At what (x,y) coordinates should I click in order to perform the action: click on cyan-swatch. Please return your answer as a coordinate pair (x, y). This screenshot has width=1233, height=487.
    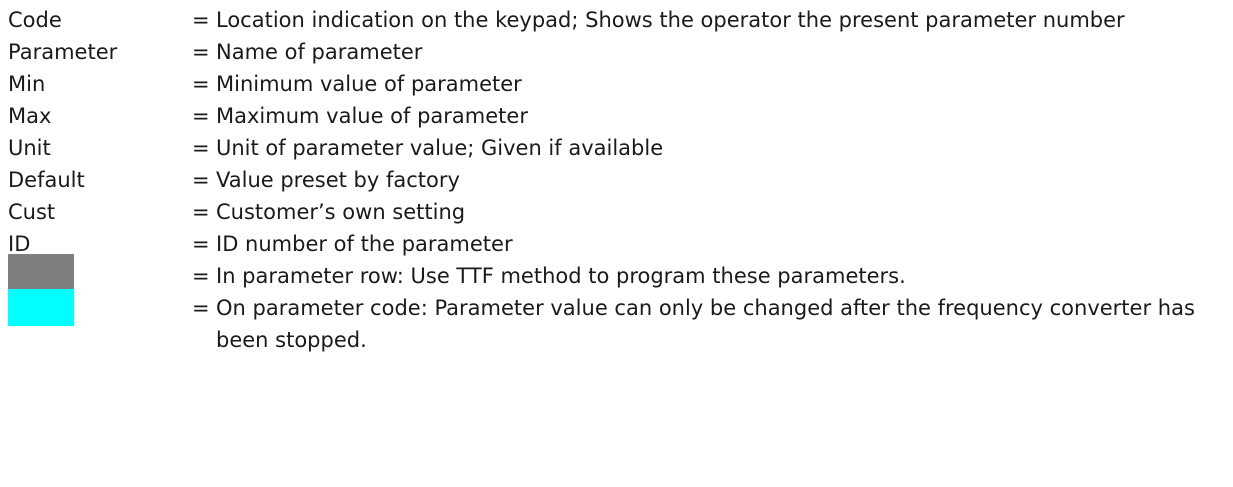
    Looking at the image, I should click on (41, 307).